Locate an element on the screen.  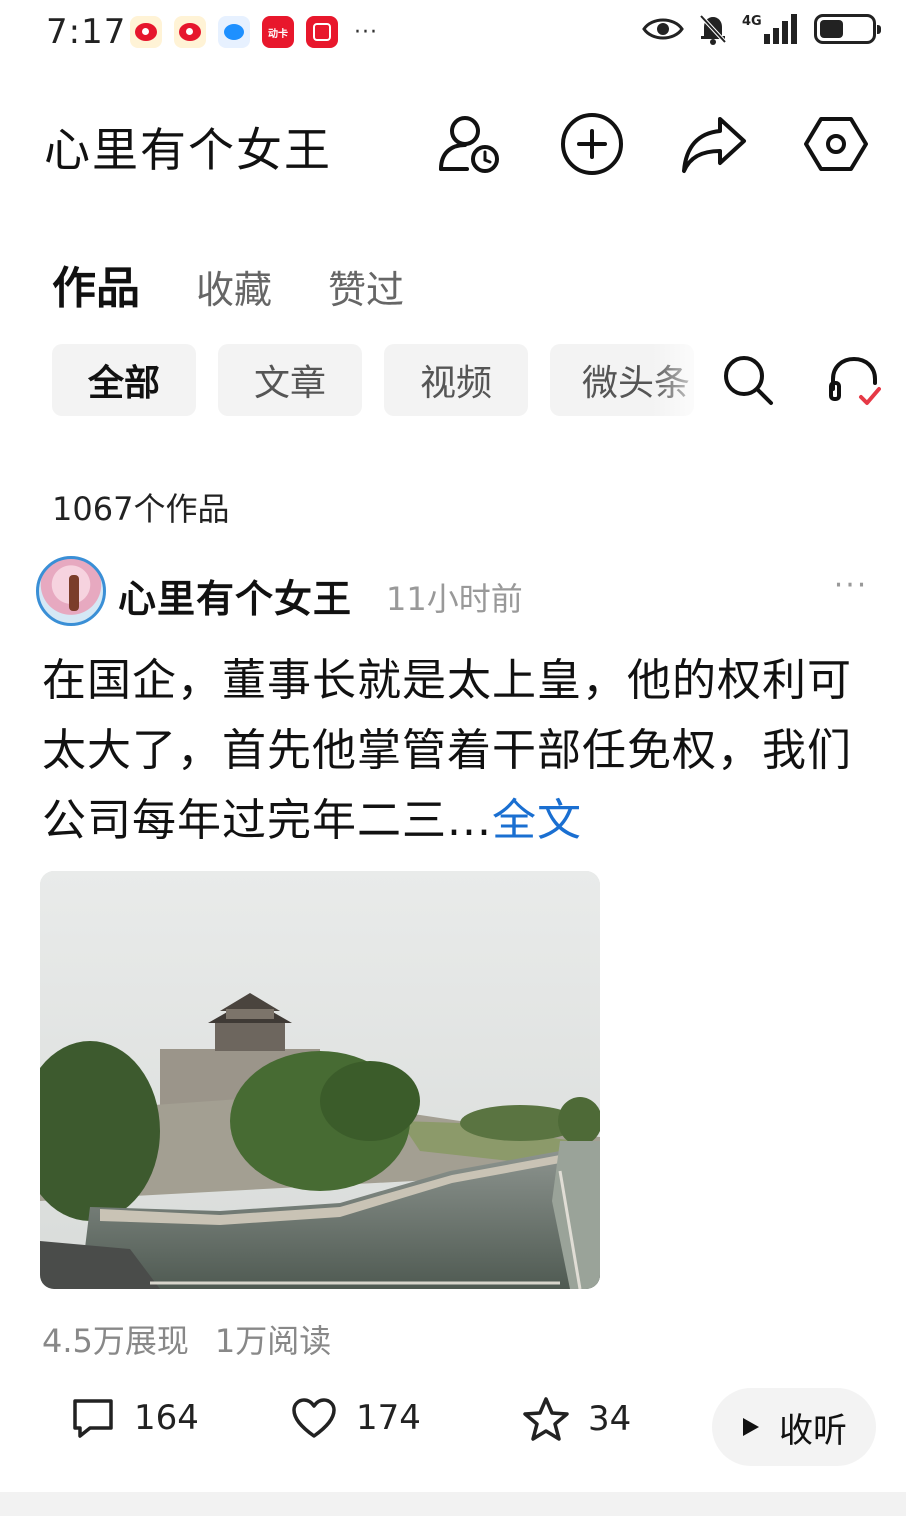
heart-icon is located at coordinates (314, 1418).